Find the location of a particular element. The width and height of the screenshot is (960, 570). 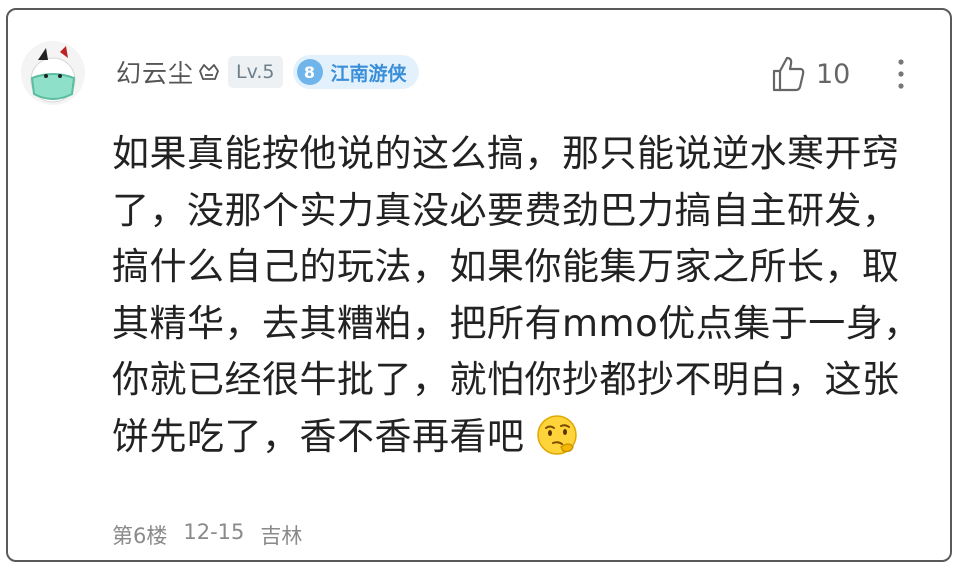

more-vertical-icon is located at coordinates (901, 74).